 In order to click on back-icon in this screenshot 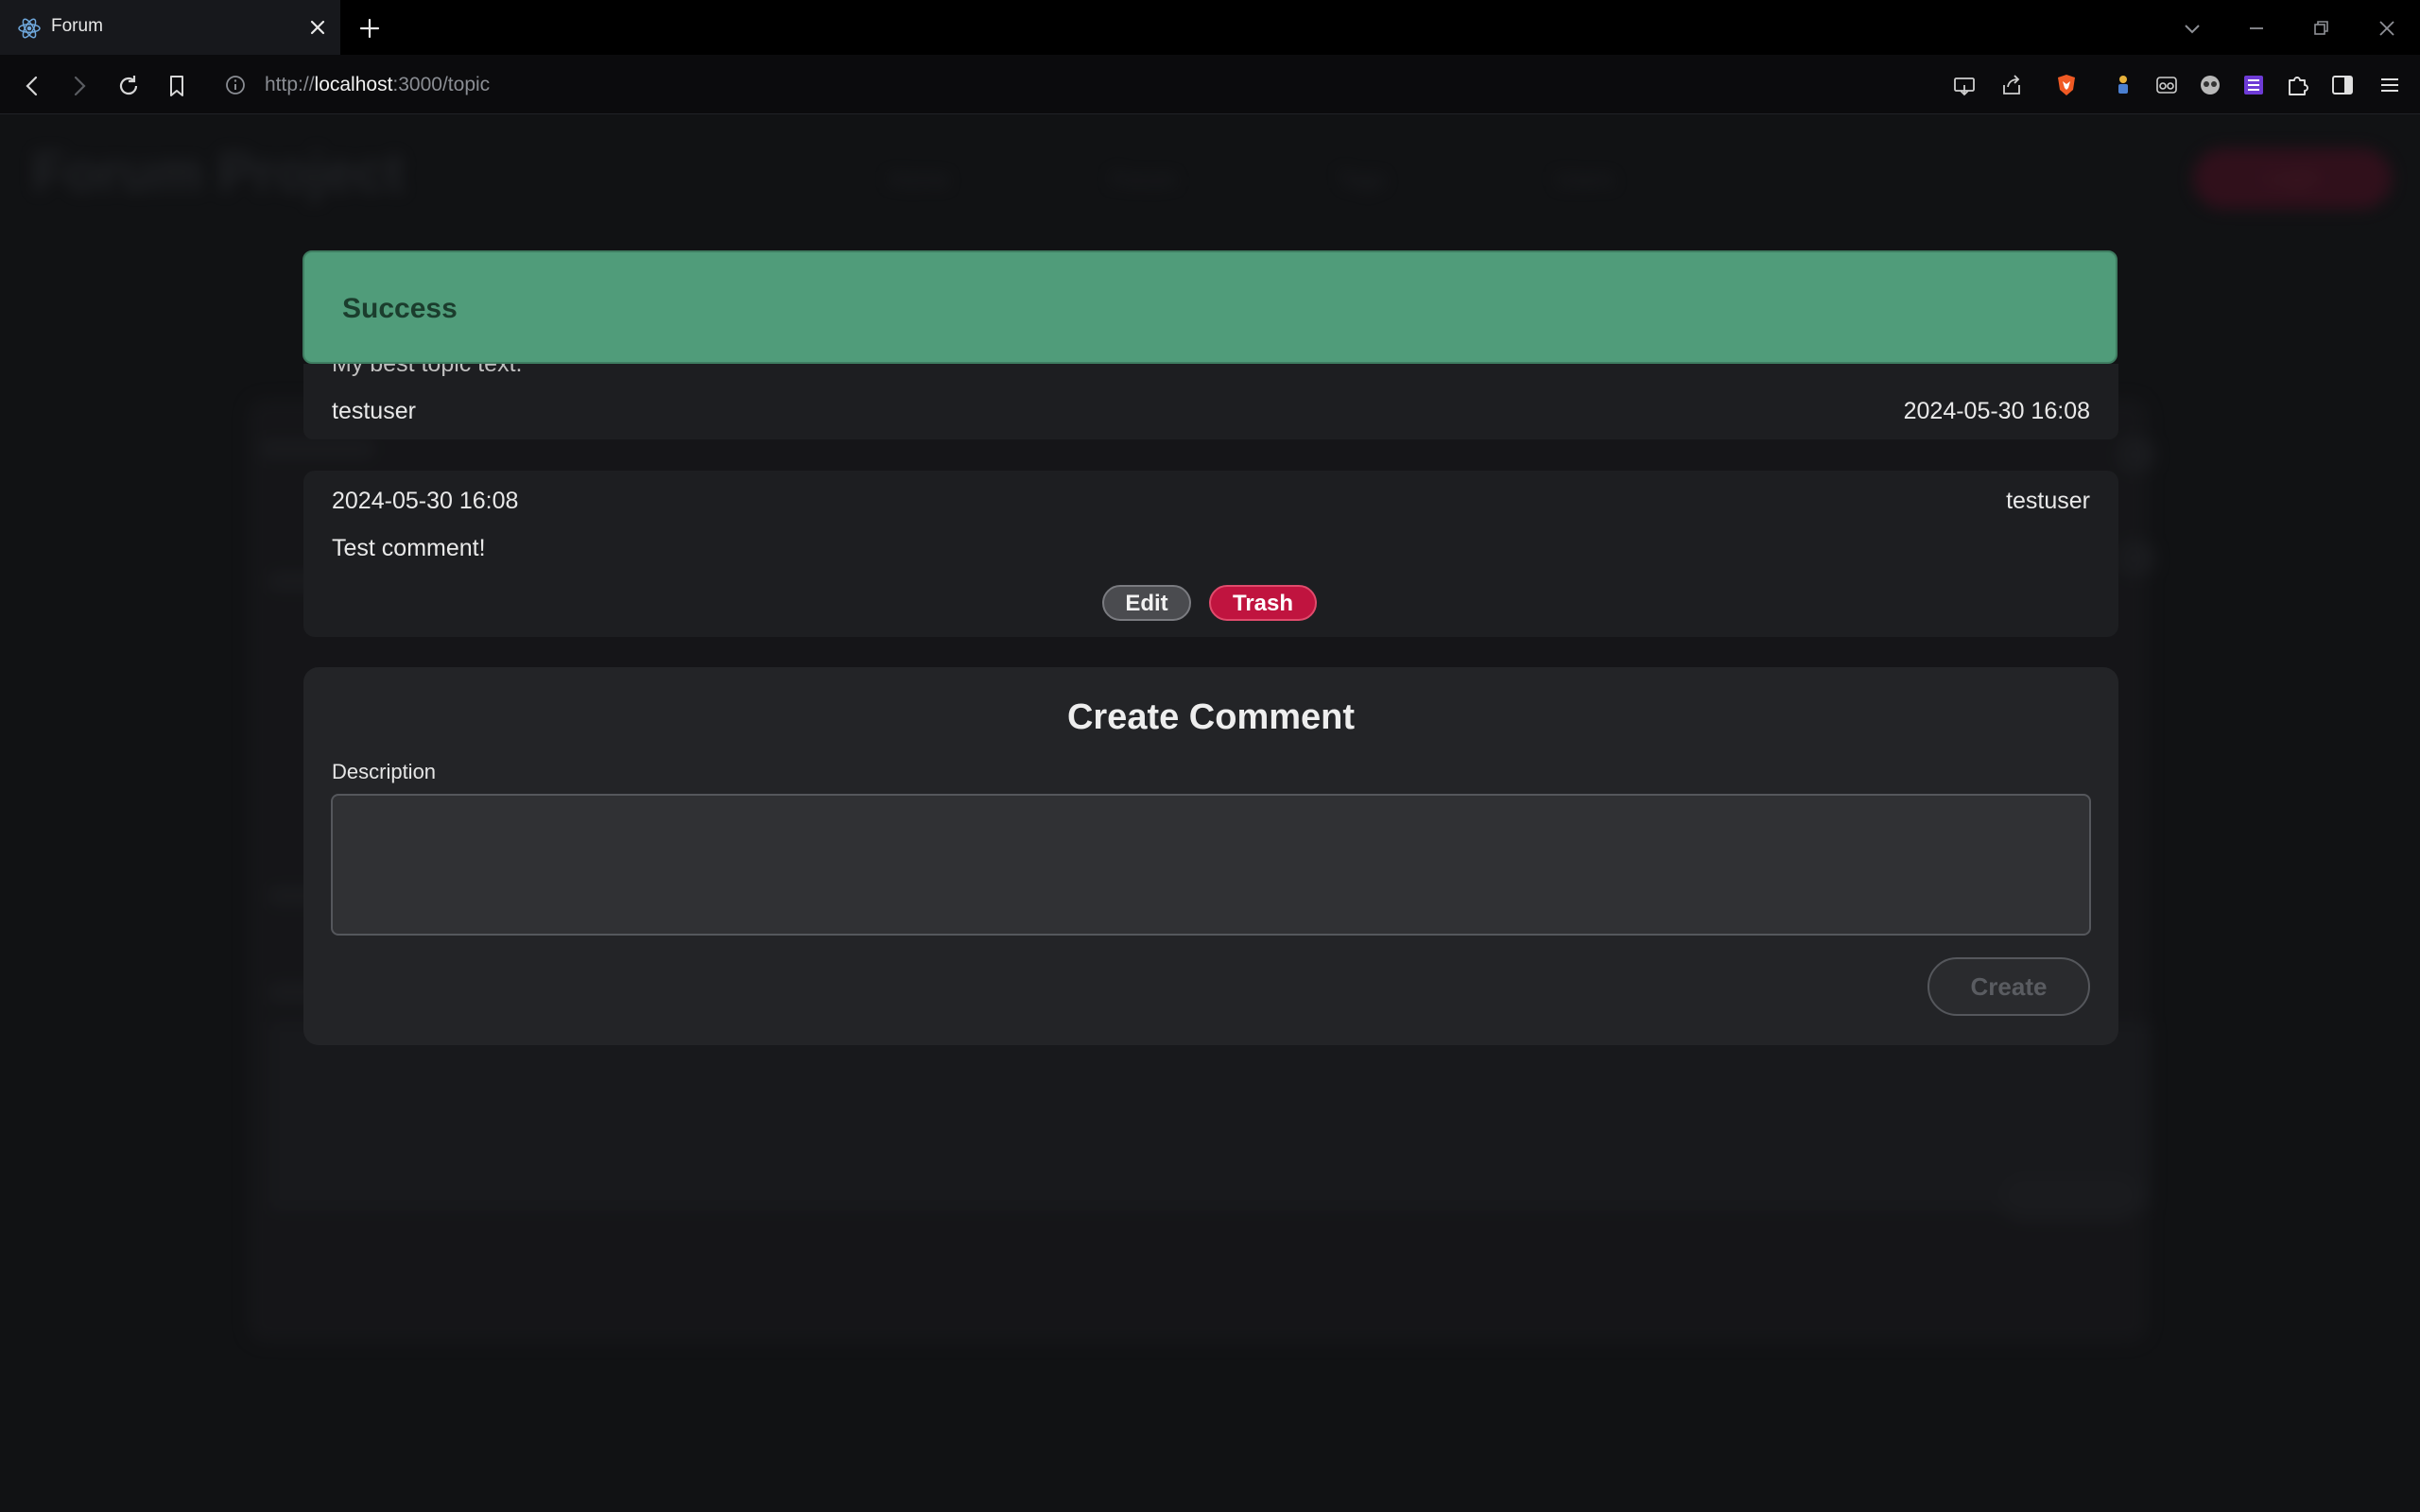, I will do `click(32, 86)`.